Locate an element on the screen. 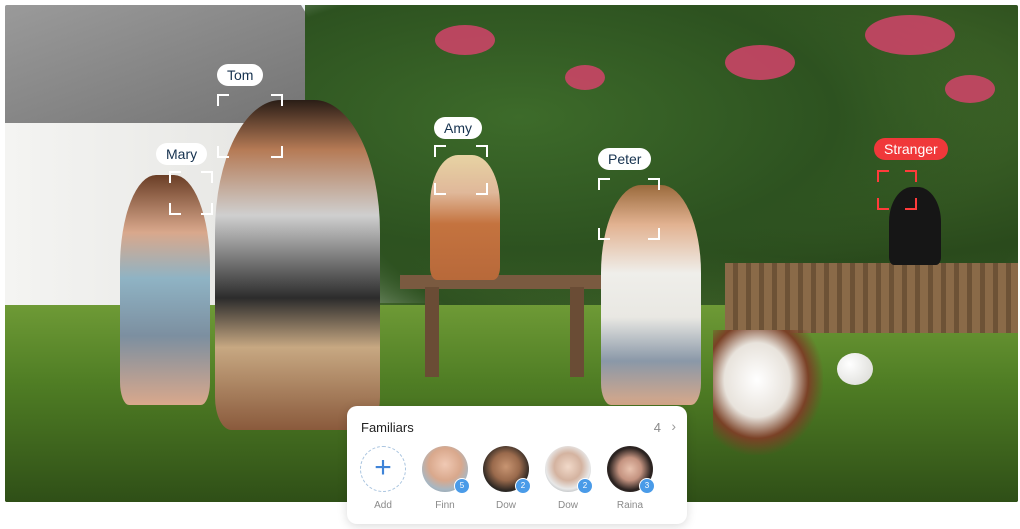  face-tag-tom: Tom is located at coordinates (240, 75).